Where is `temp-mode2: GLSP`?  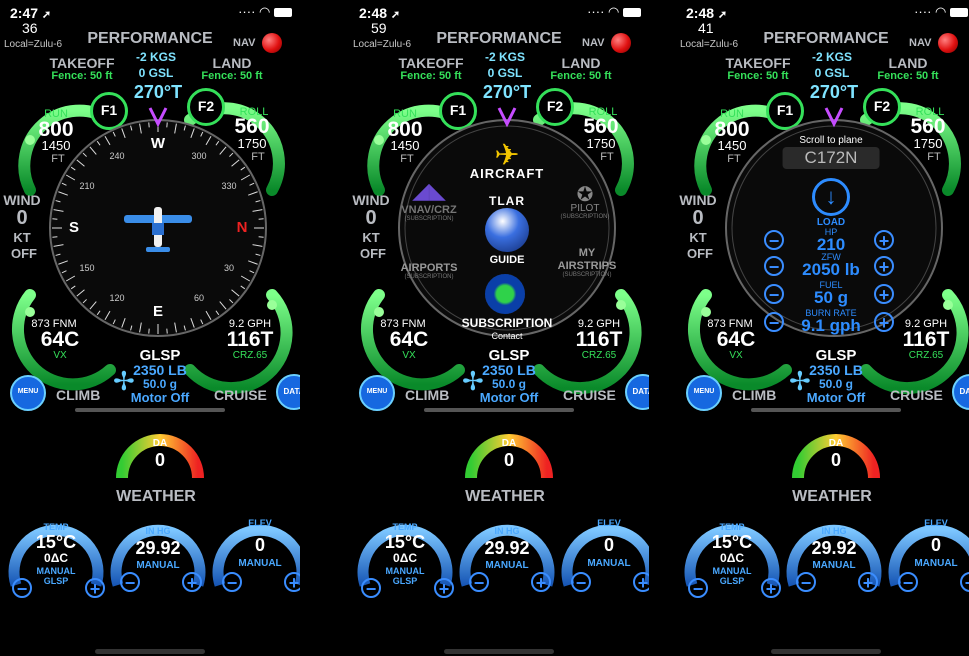
temp-mode2: GLSP is located at coordinates (732, 581).